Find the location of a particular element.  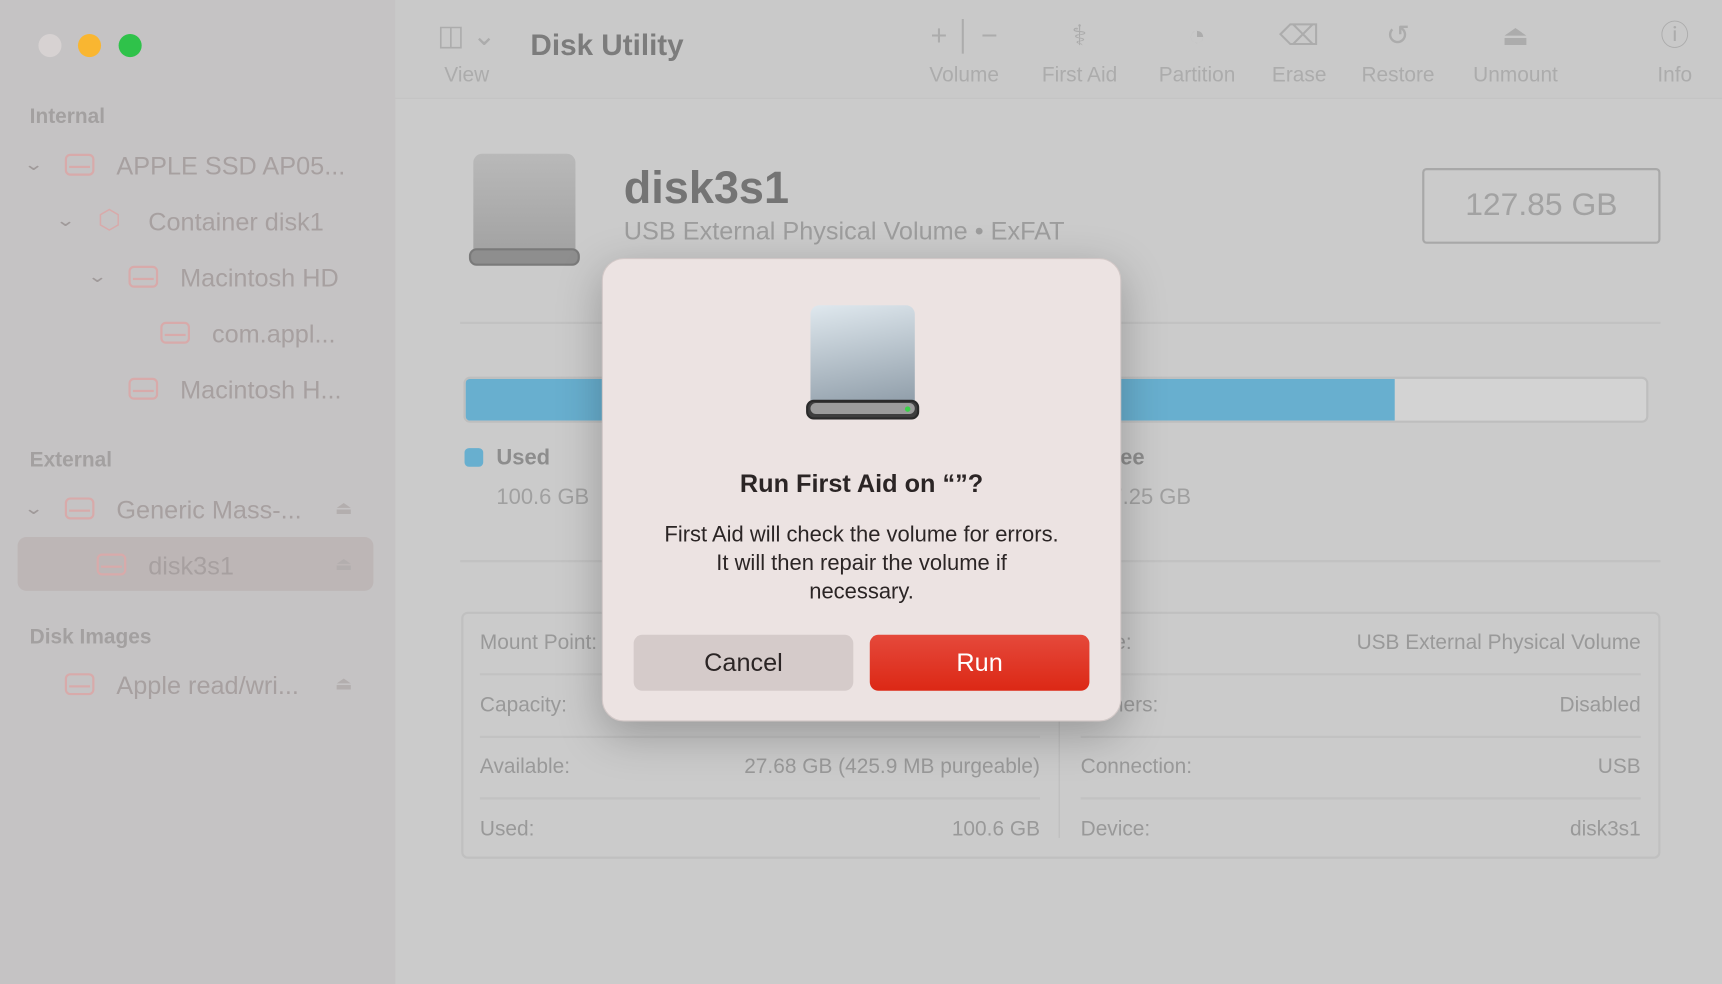

info-value: USB External Physical Volume is located at coordinates (1498, 643).